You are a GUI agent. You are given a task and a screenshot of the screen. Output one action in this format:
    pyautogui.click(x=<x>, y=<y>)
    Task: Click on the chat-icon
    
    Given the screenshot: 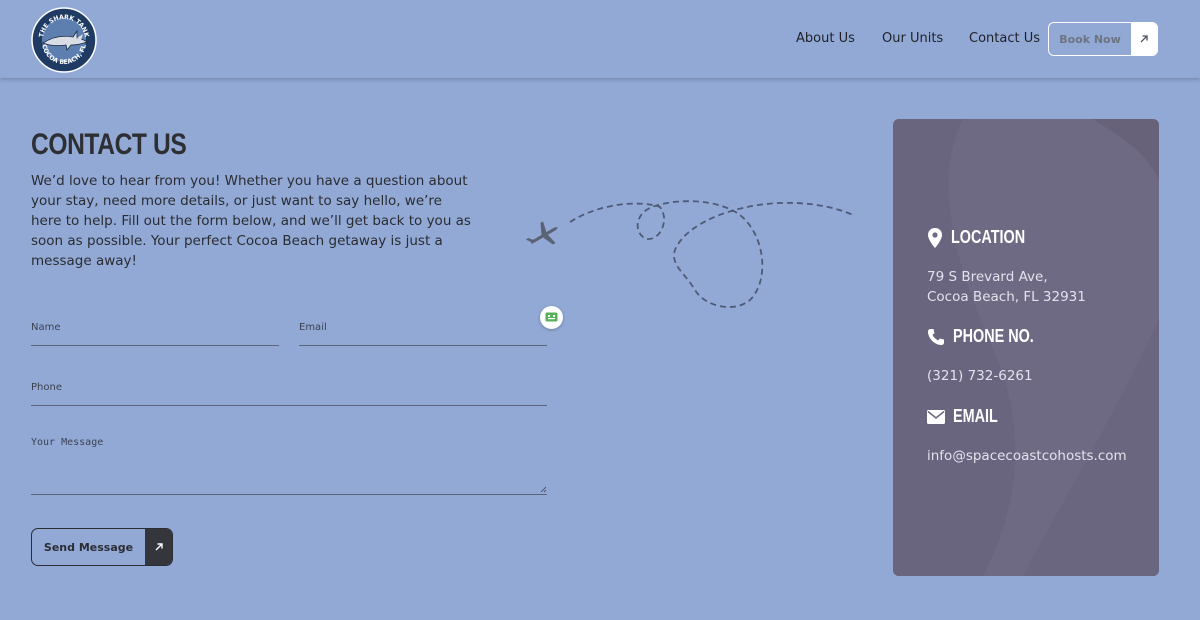 What is the action you would take?
    pyautogui.click(x=551, y=317)
    